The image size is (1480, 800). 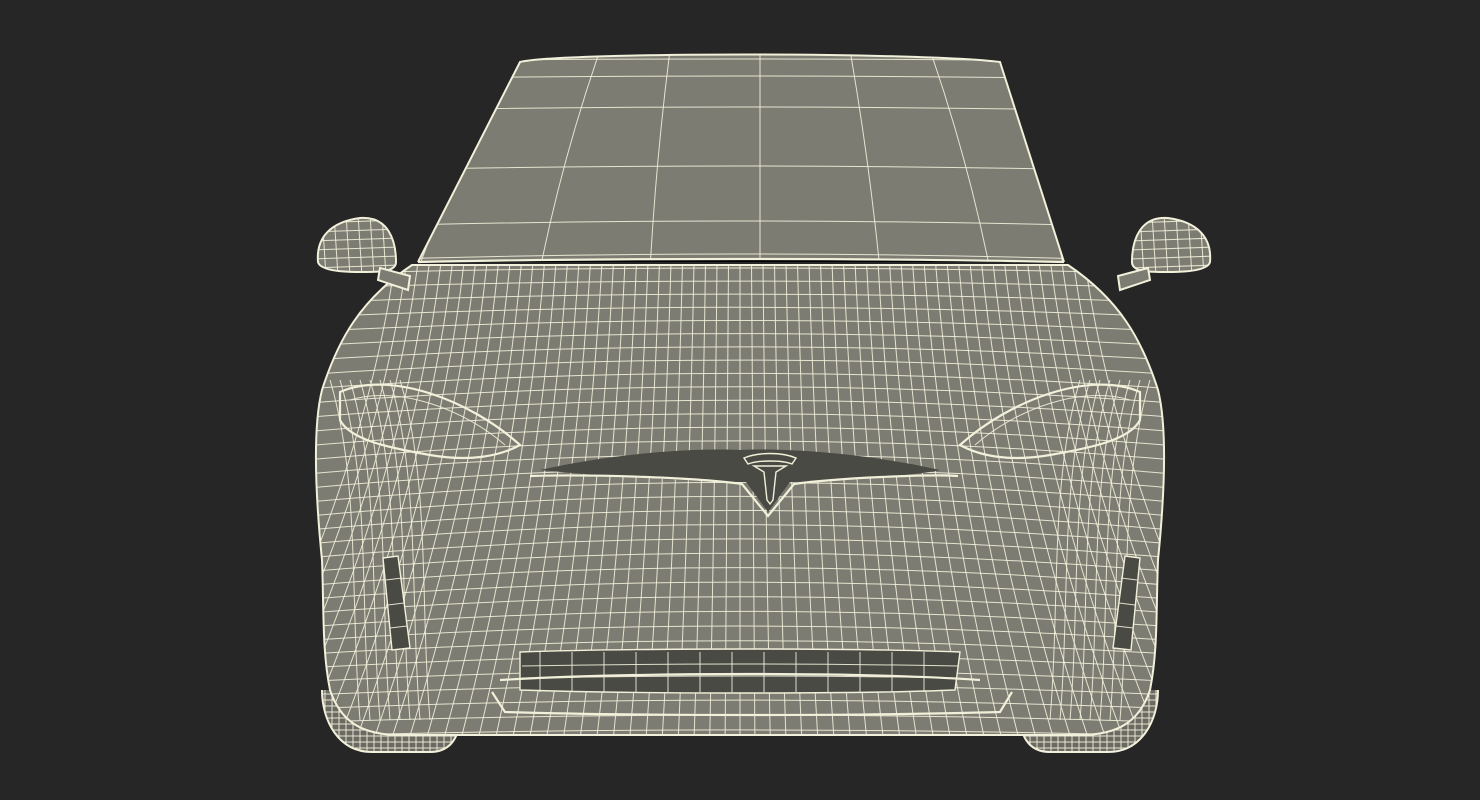 I want to click on lower-grille, so click(x=740, y=671).